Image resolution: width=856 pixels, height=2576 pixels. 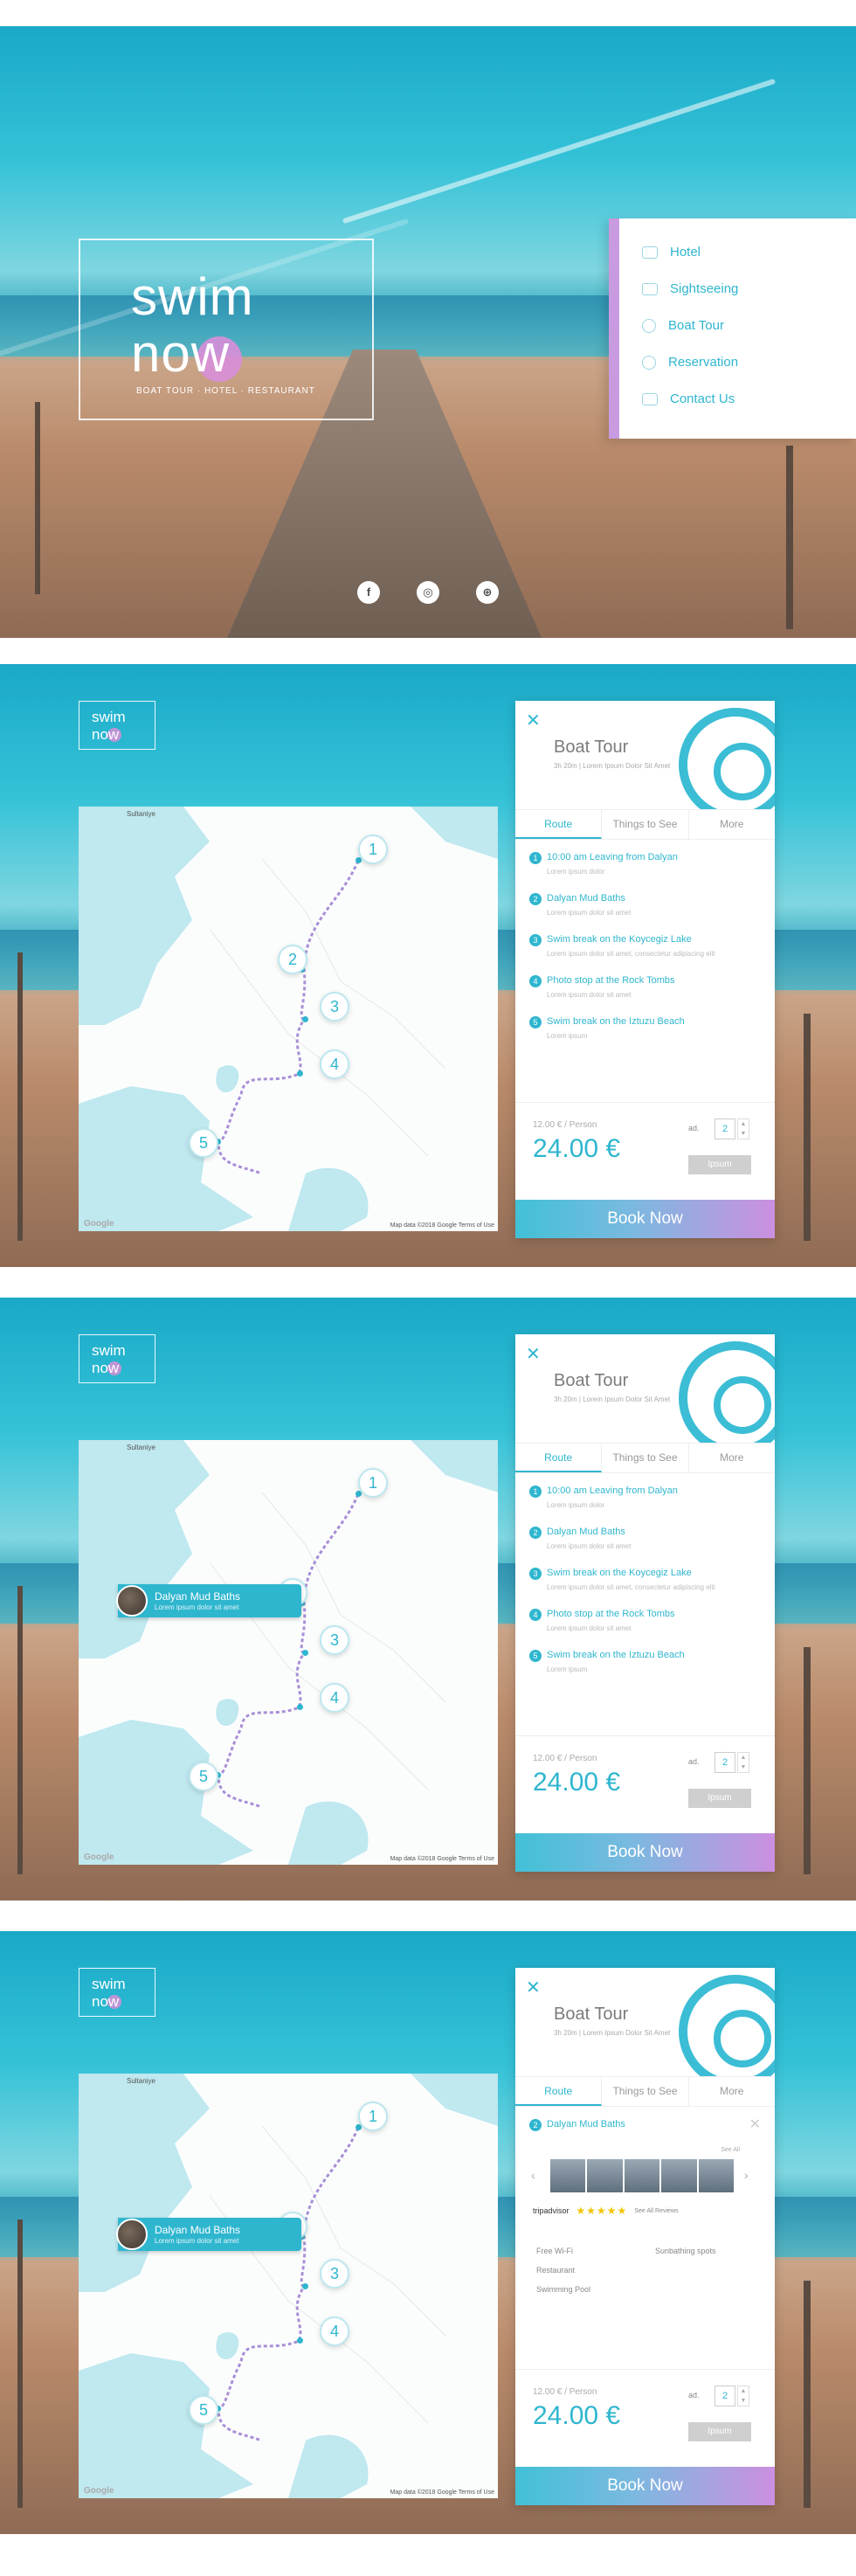 I want to click on avatar, so click(x=132, y=2234).